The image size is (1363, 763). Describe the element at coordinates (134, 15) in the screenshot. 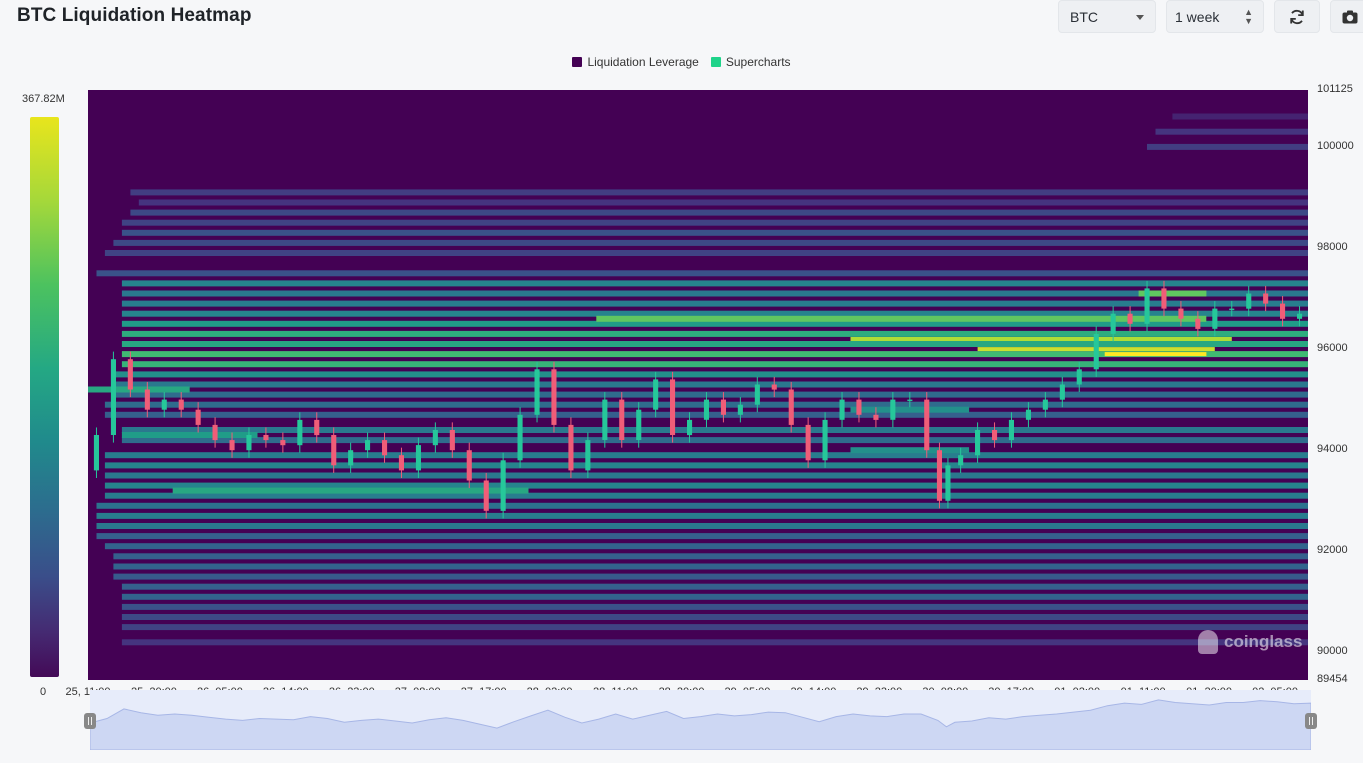

I see `page-title: BTC Liquidation Heatmap` at that location.